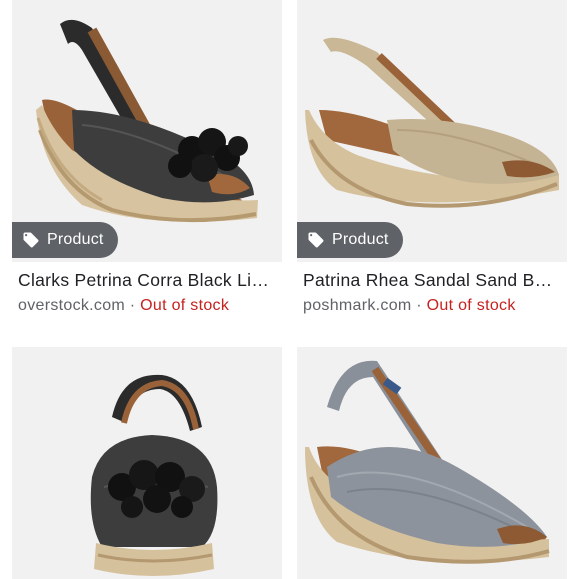 The image size is (580, 579). What do you see at coordinates (154, 475) in the screenshot?
I see `black-flower-wedge-sandal-image` at bounding box center [154, 475].